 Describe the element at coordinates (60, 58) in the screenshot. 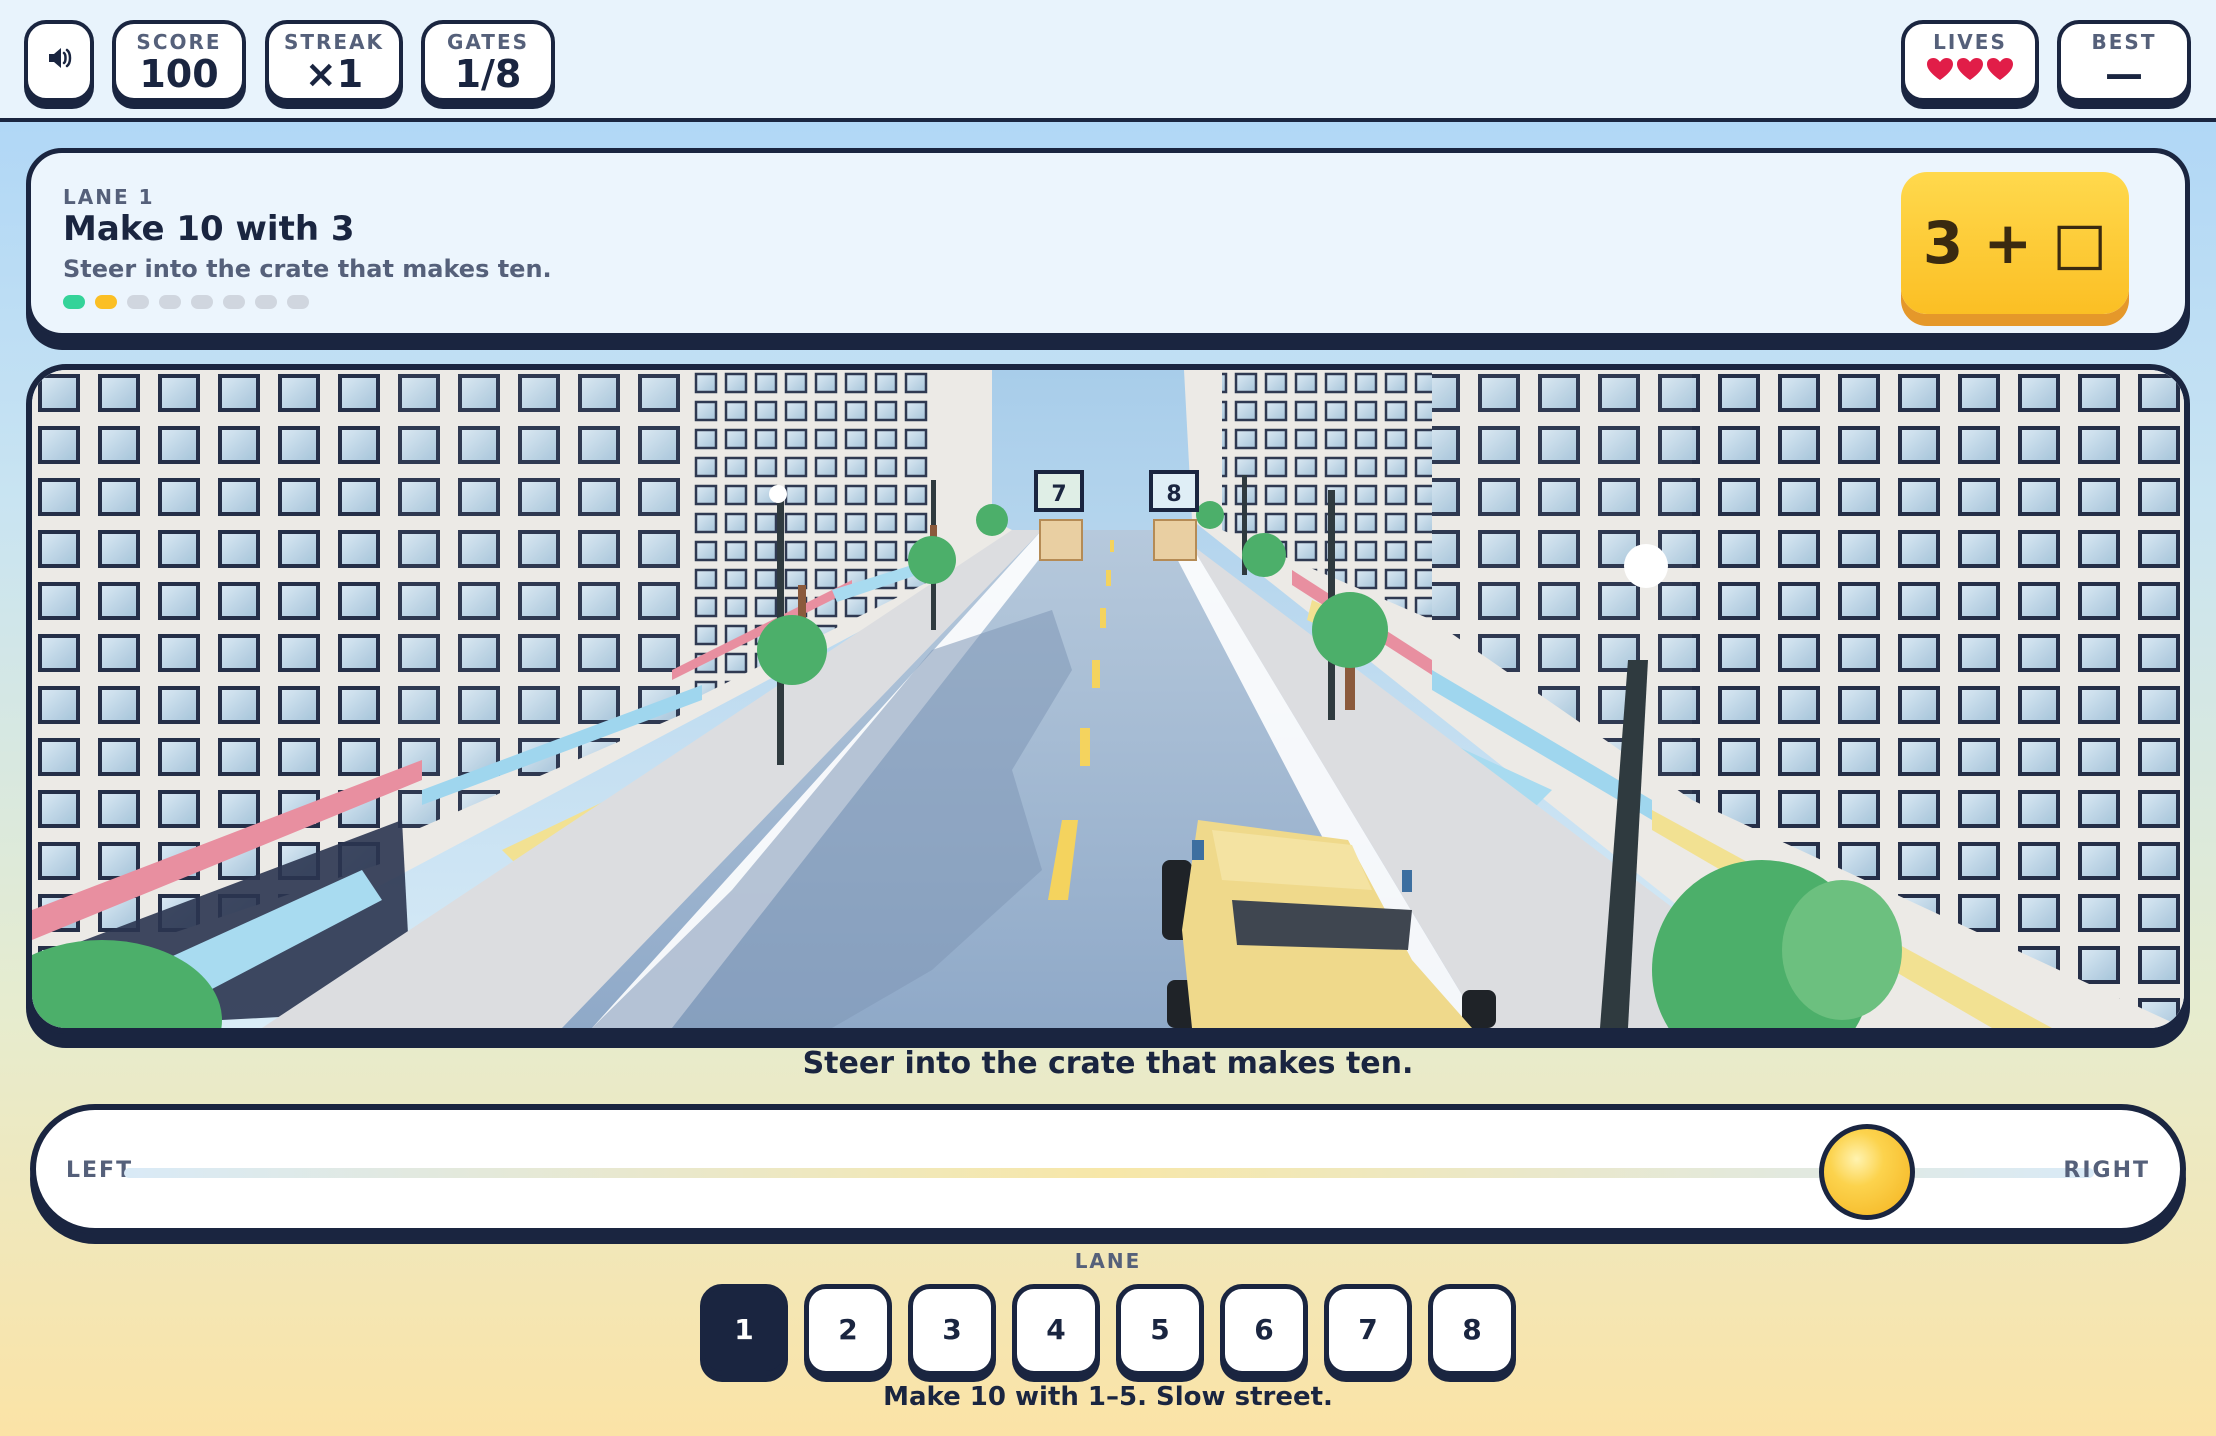

I see `speaker-icon` at that location.